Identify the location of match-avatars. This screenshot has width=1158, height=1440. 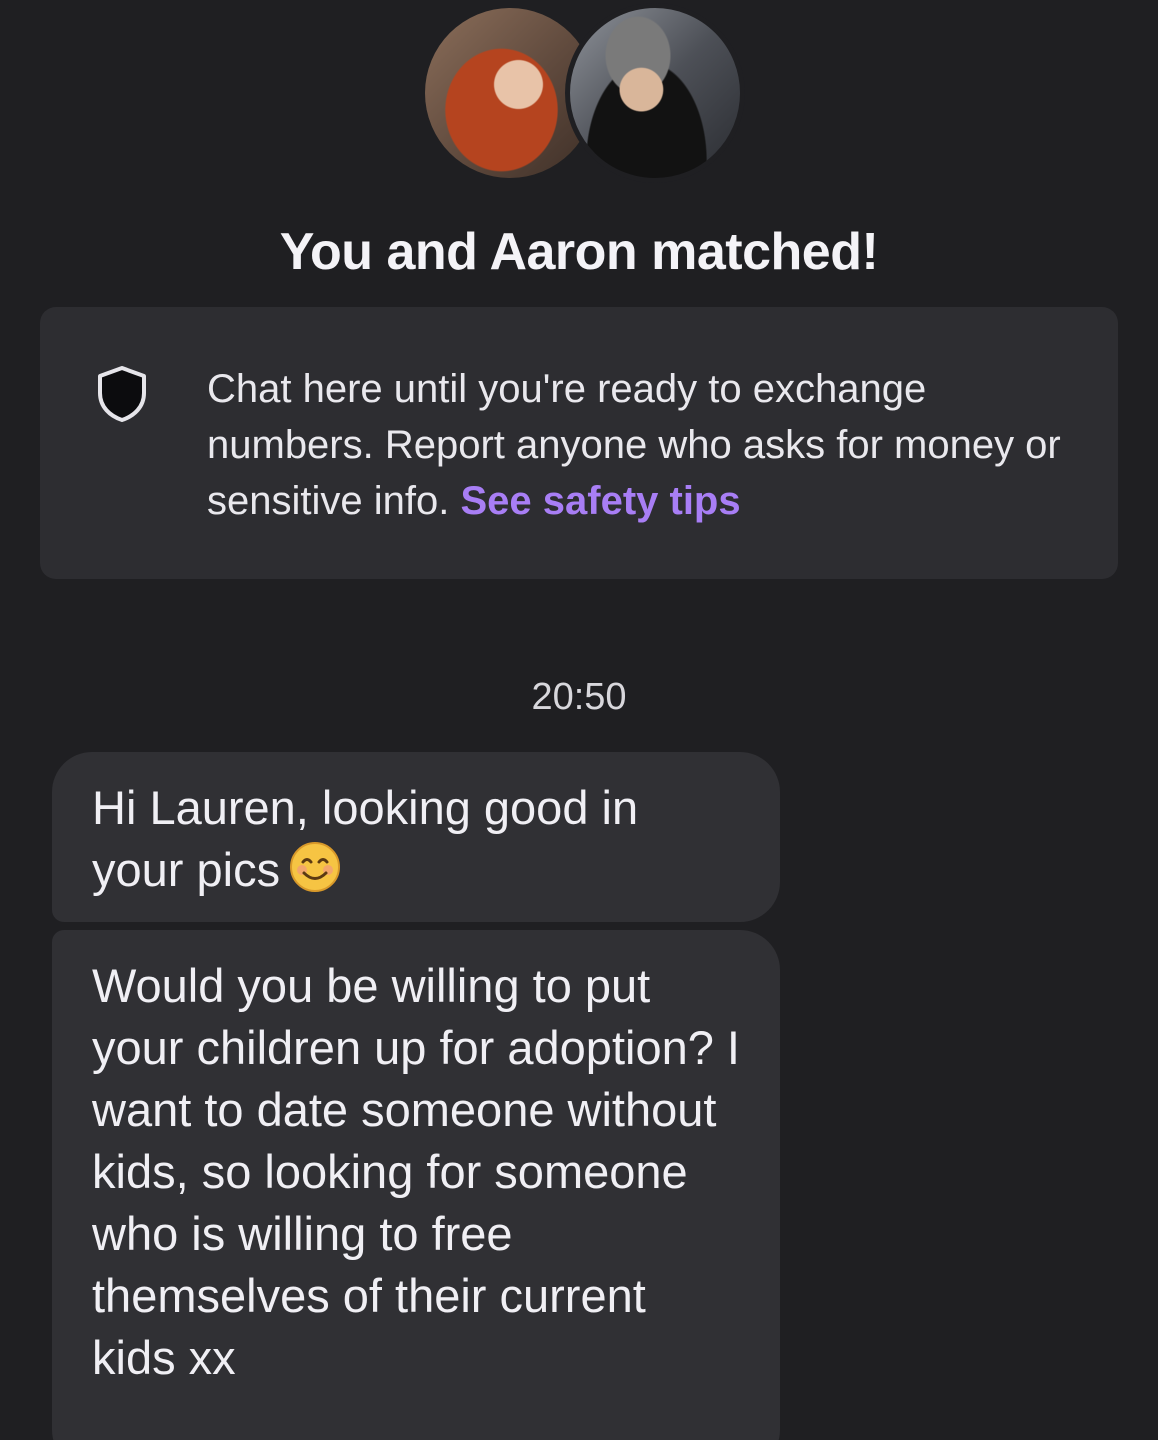
(585, 93).